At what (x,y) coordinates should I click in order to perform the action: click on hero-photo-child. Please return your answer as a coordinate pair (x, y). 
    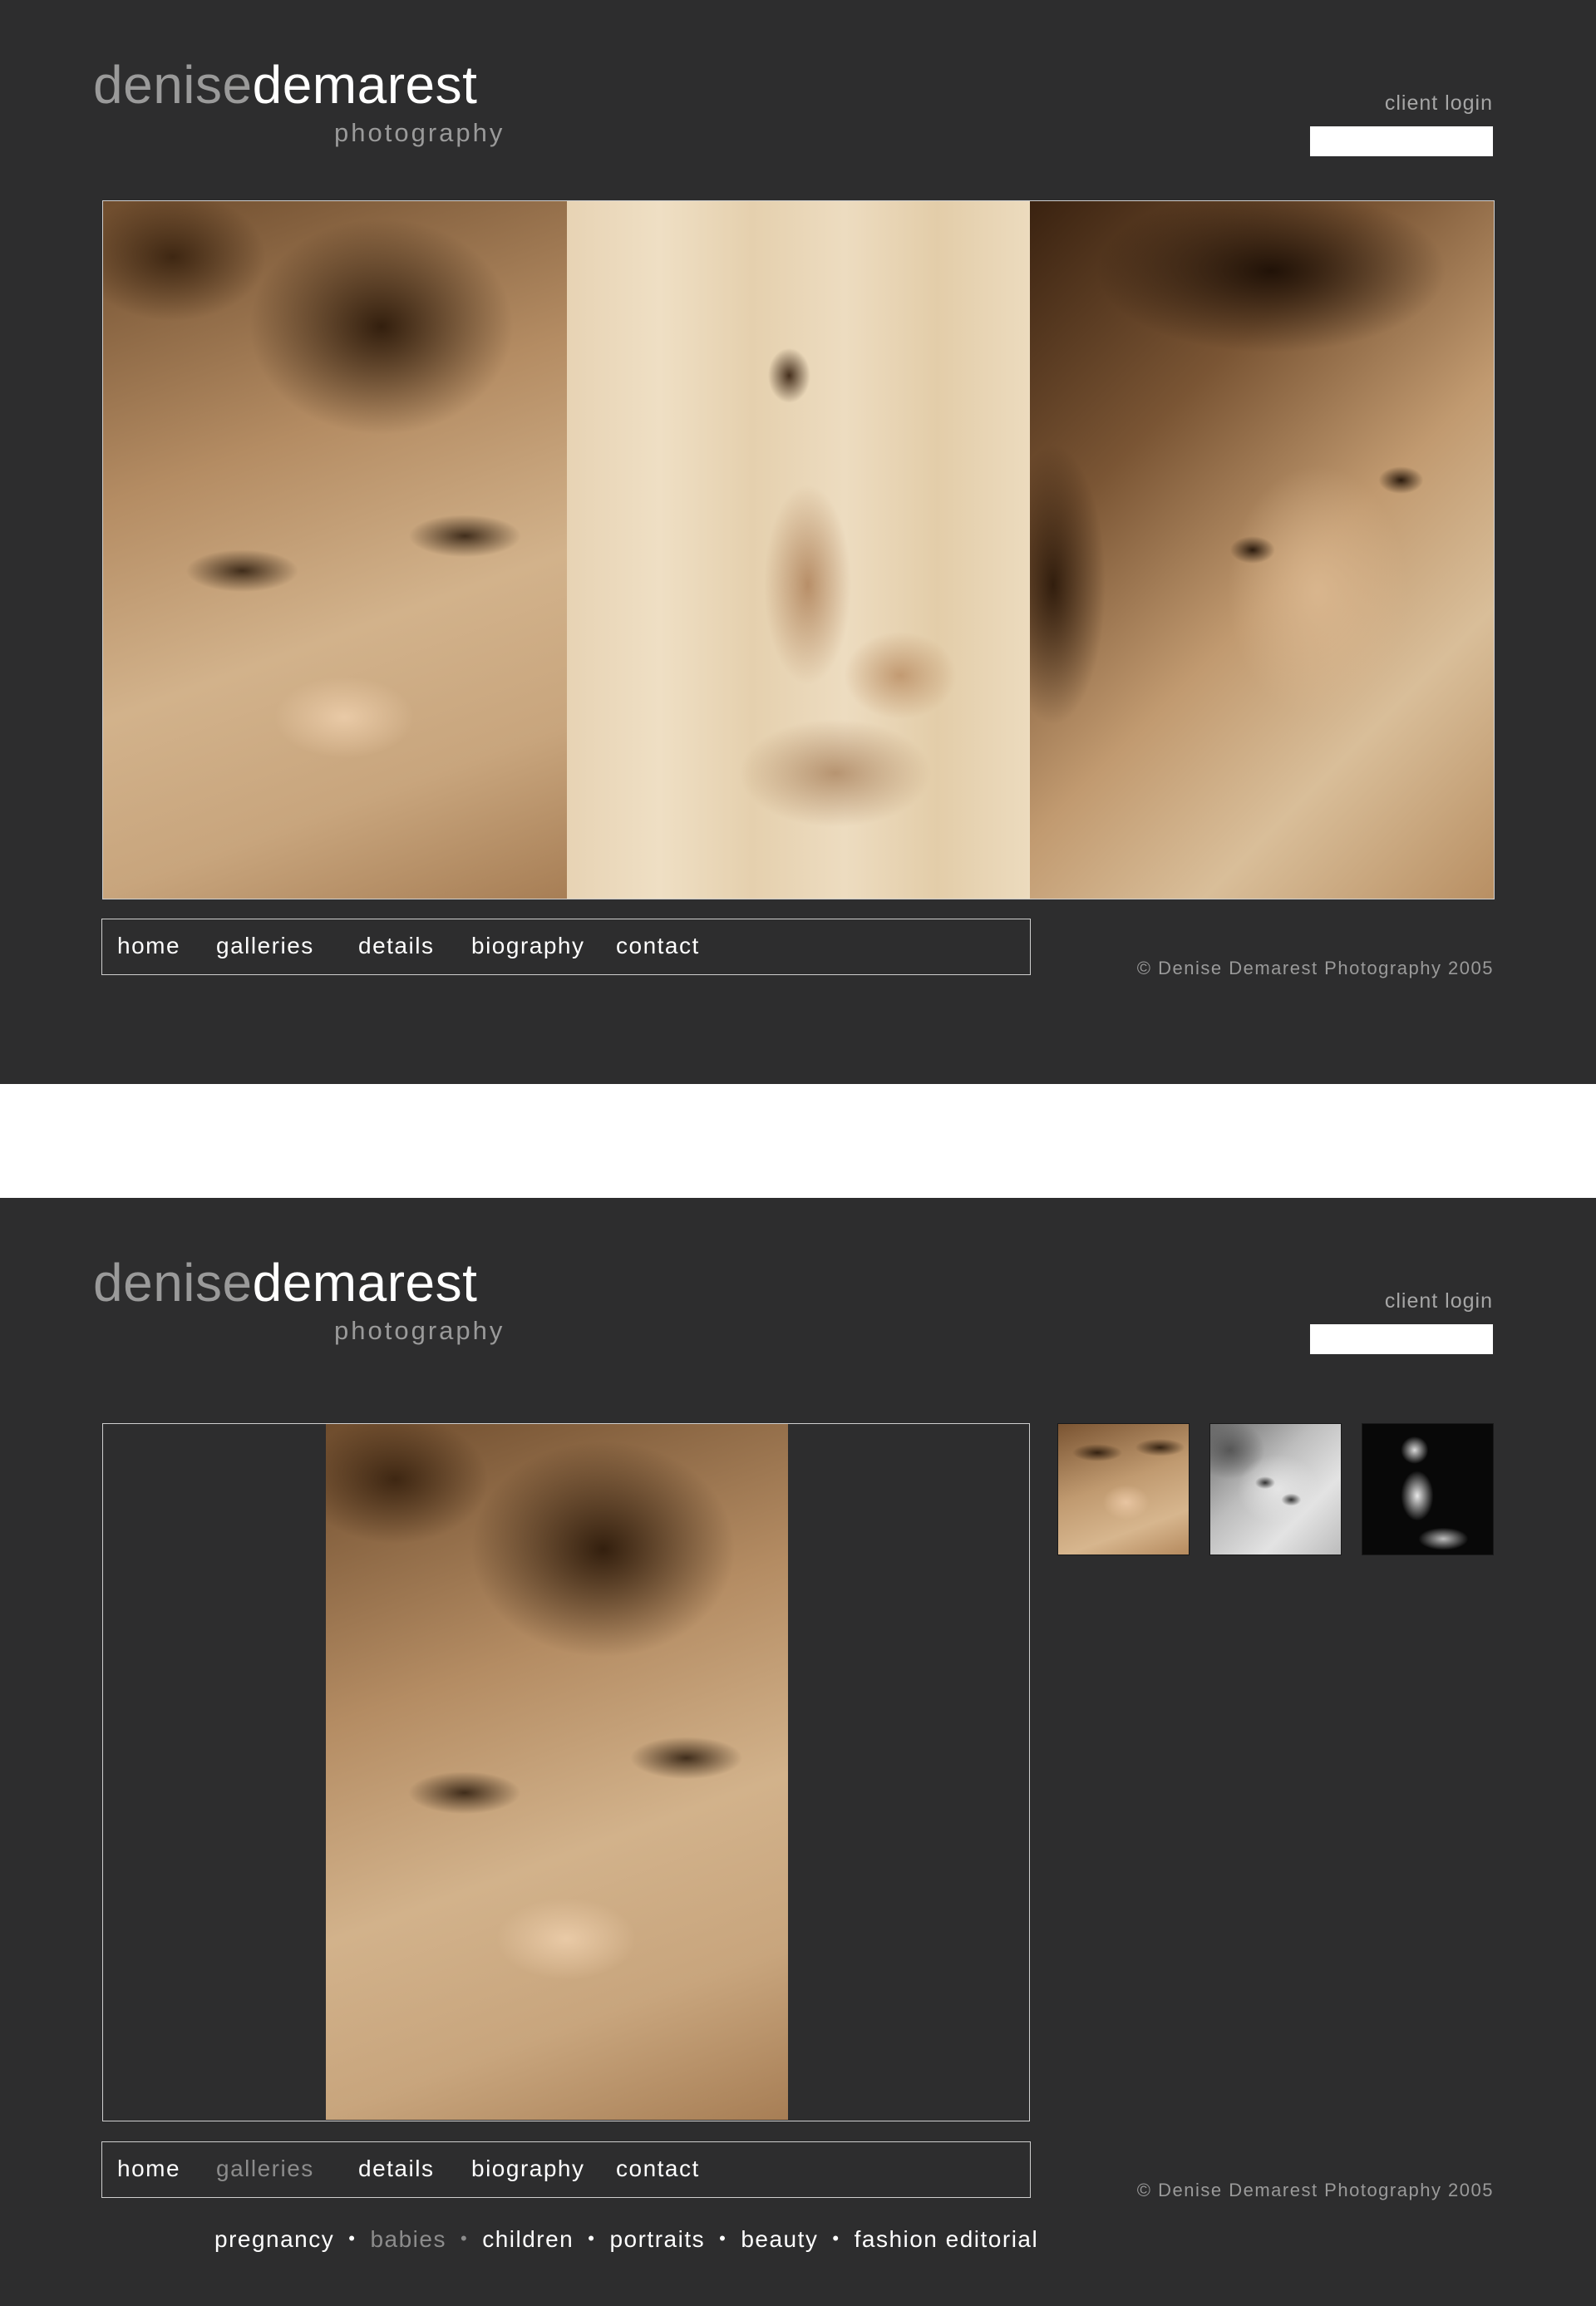
    Looking at the image, I should click on (335, 550).